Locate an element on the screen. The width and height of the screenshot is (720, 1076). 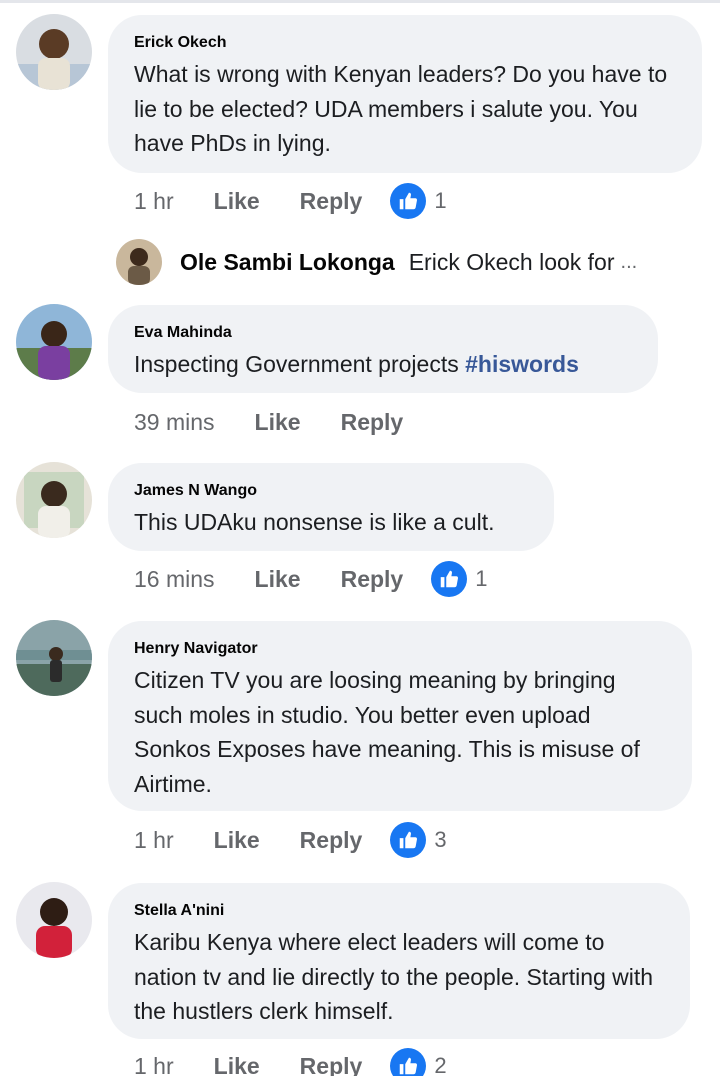
comment-actions: 1 hr Like Reply 3 is located at coordinates (290, 840).